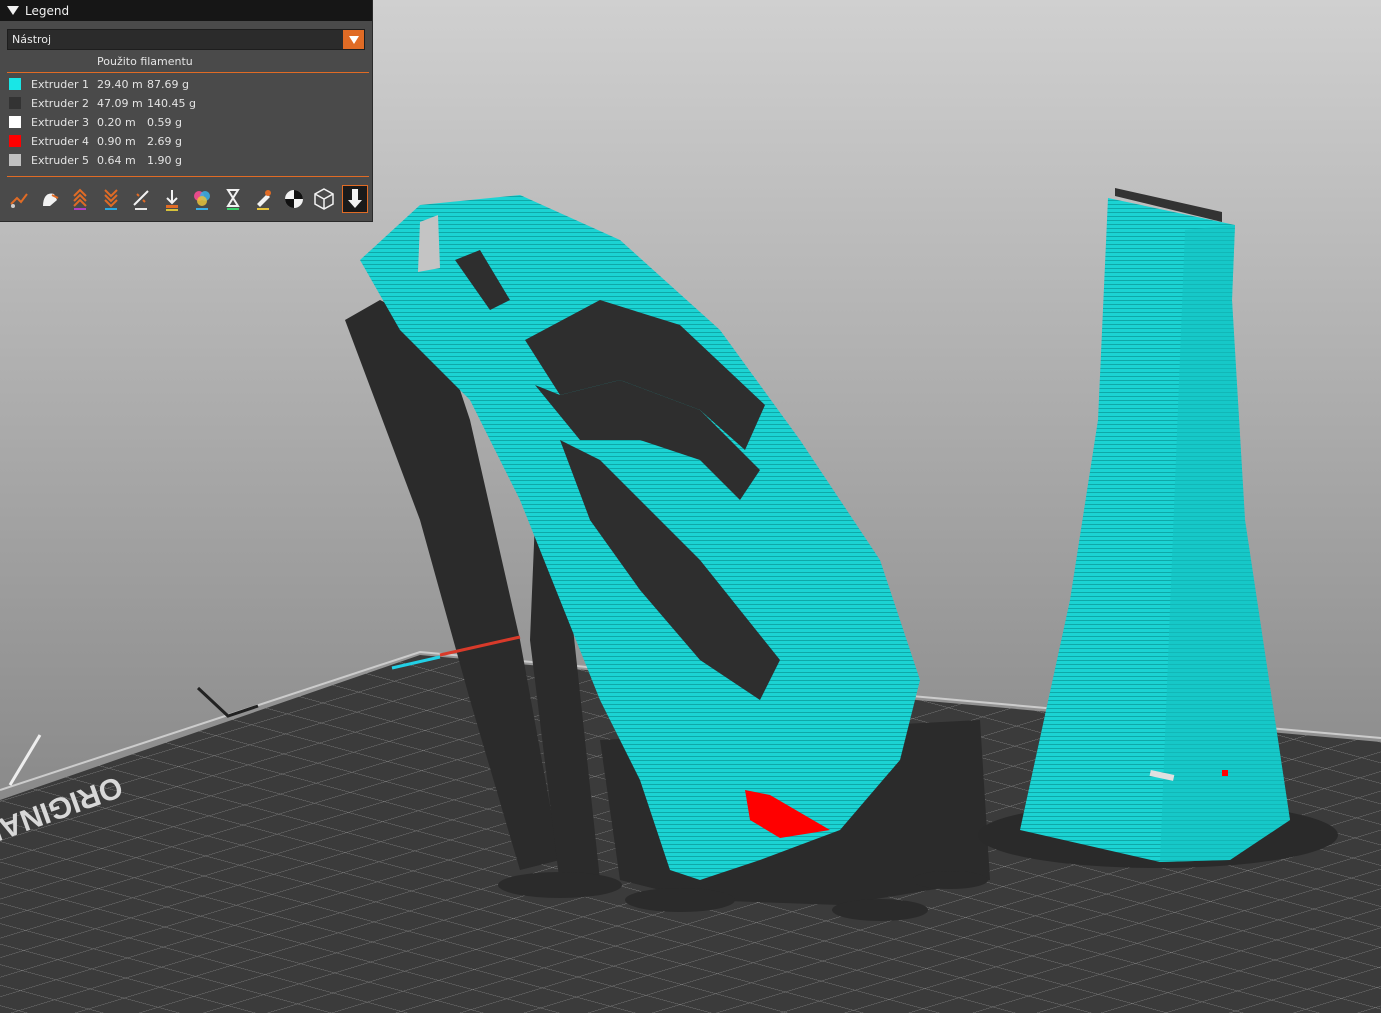  I want to click on deretractions-toggle-button, so click(111, 199).